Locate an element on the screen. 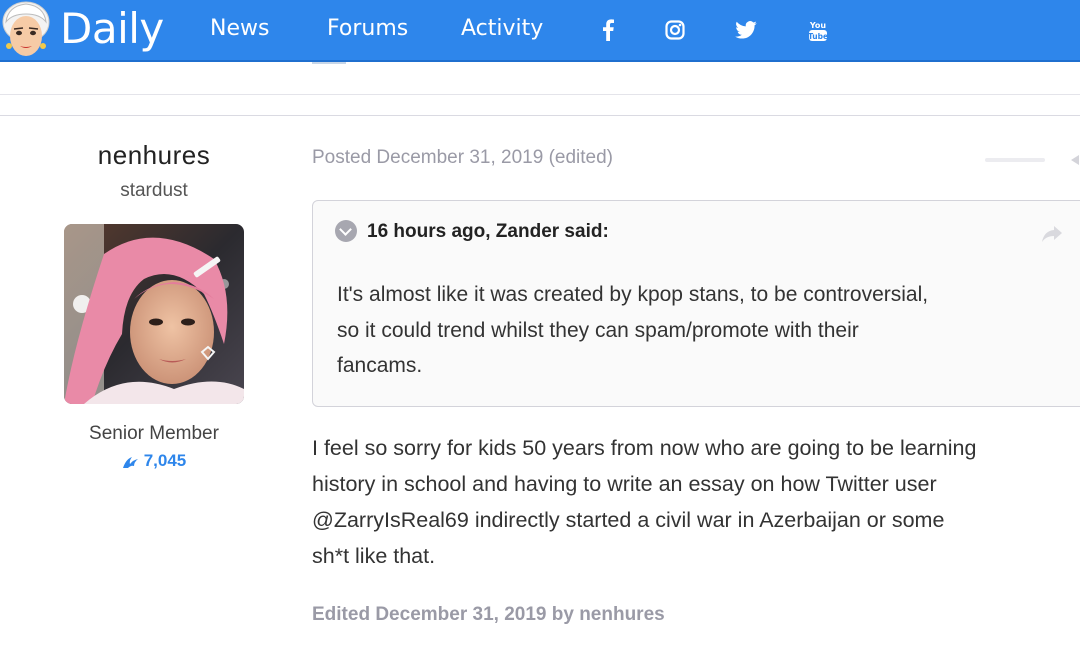 The width and height of the screenshot is (1080, 654). site-logo-text: Daily is located at coordinates (112, 28).